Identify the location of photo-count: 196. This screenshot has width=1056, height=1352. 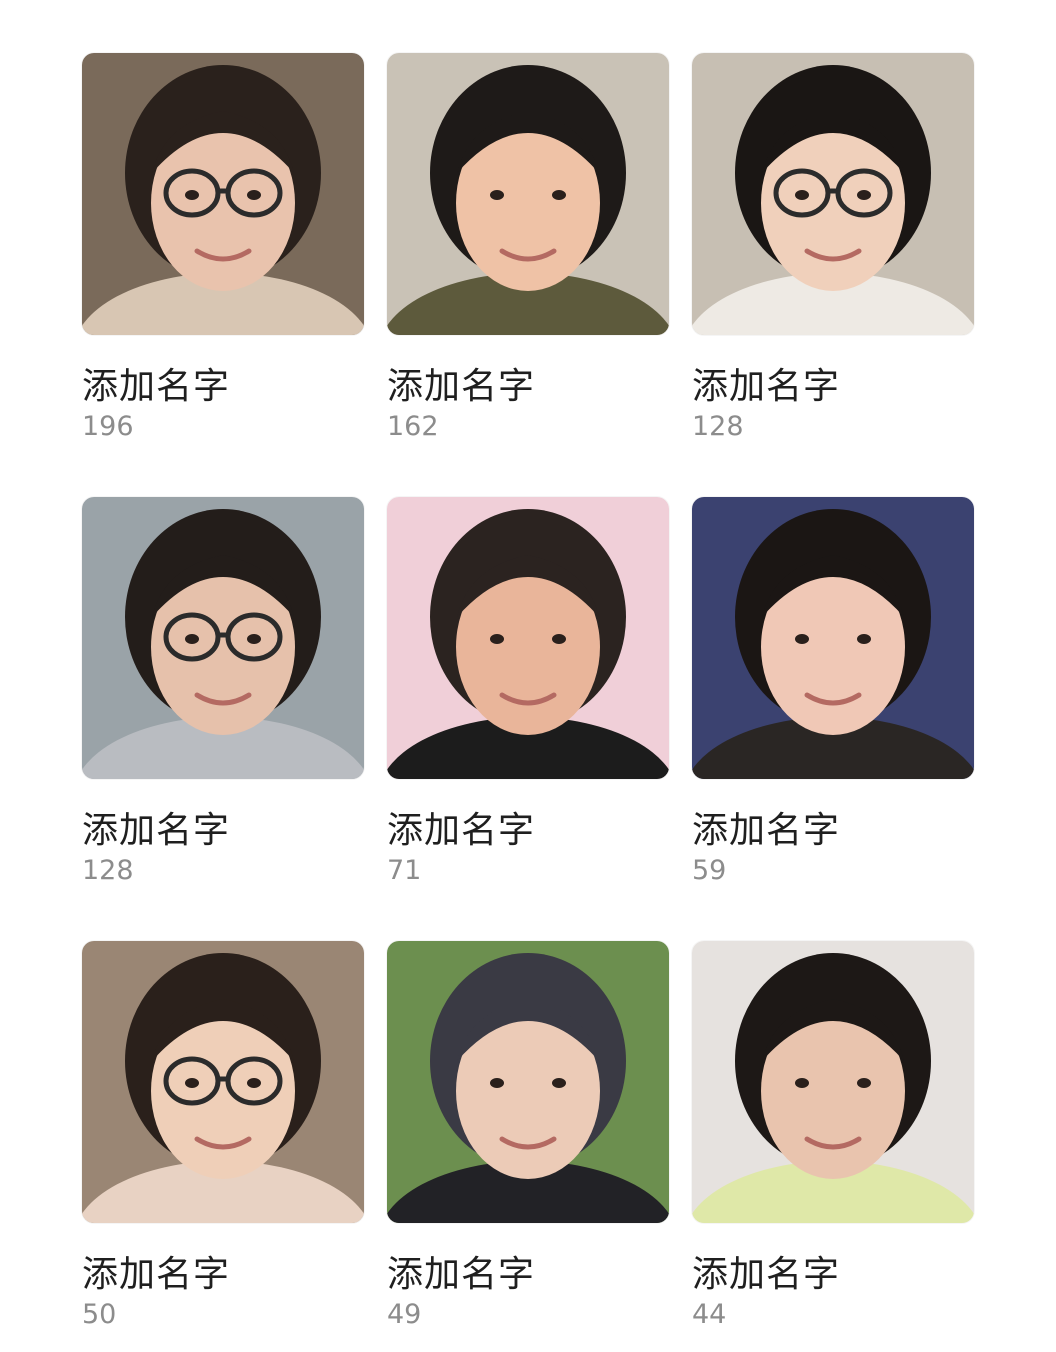
(108, 426).